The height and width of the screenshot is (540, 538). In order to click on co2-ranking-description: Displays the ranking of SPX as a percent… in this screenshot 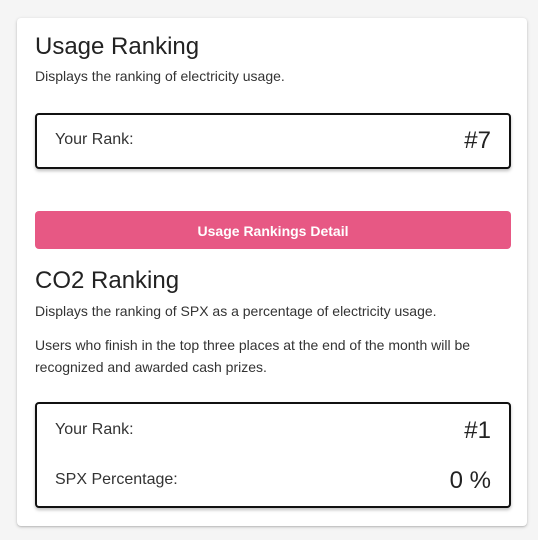, I will do `click(236, 311)`.